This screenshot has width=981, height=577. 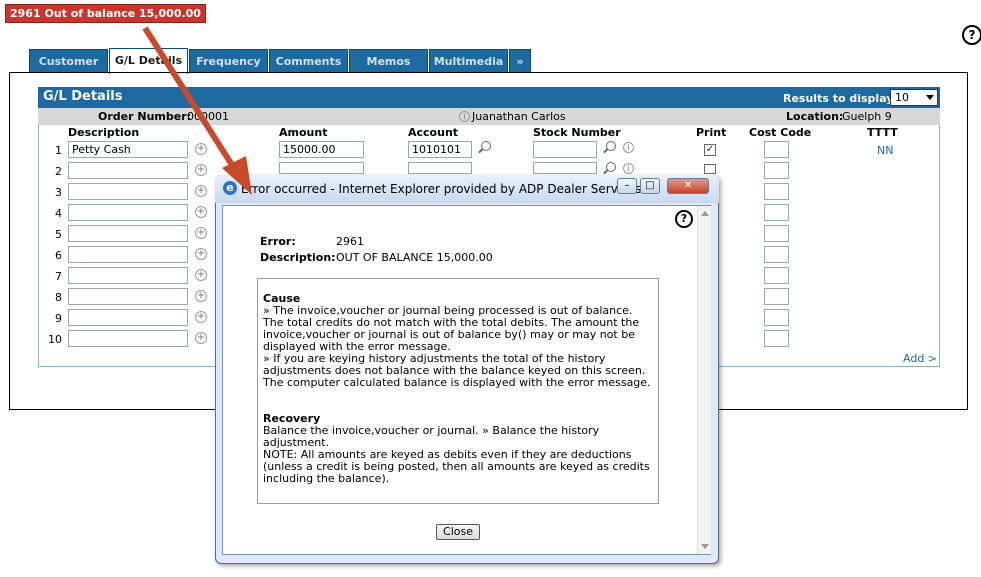 What do you see at coordinates (58, 150) in the screenshot?
I see `row-number: 1` at bounding box center [58, 150].